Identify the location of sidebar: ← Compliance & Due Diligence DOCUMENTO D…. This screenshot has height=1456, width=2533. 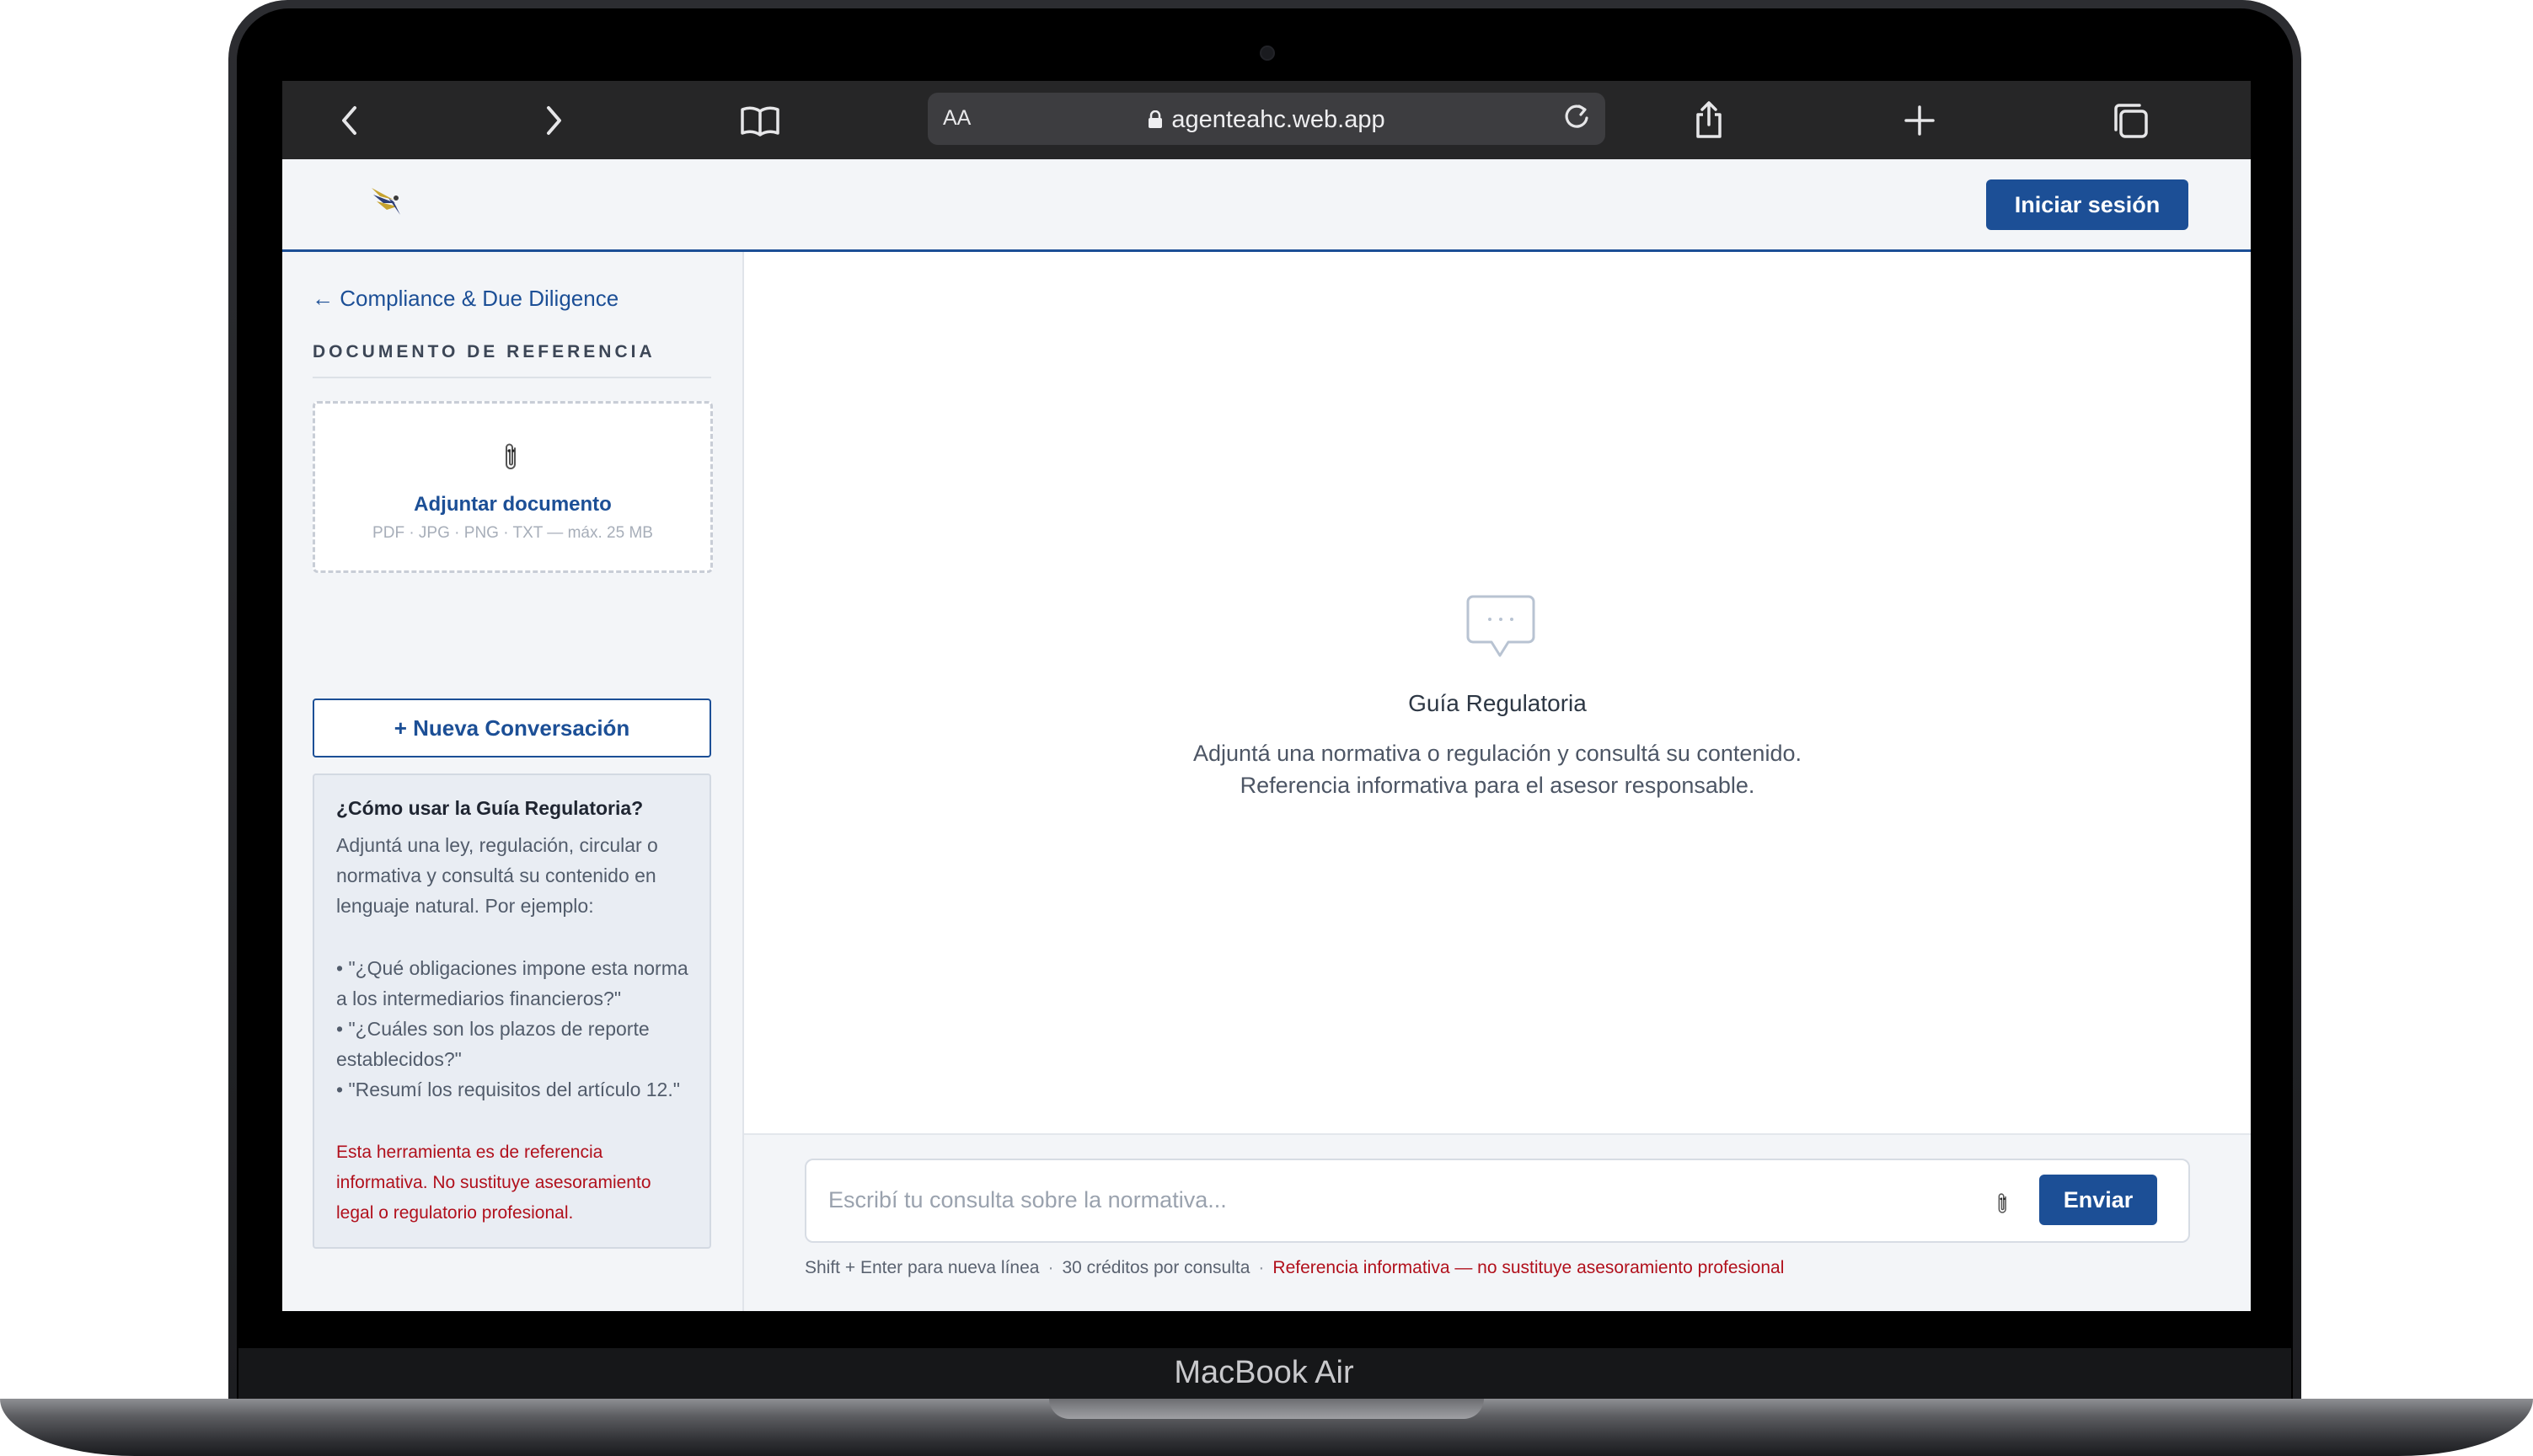
(513, 781).